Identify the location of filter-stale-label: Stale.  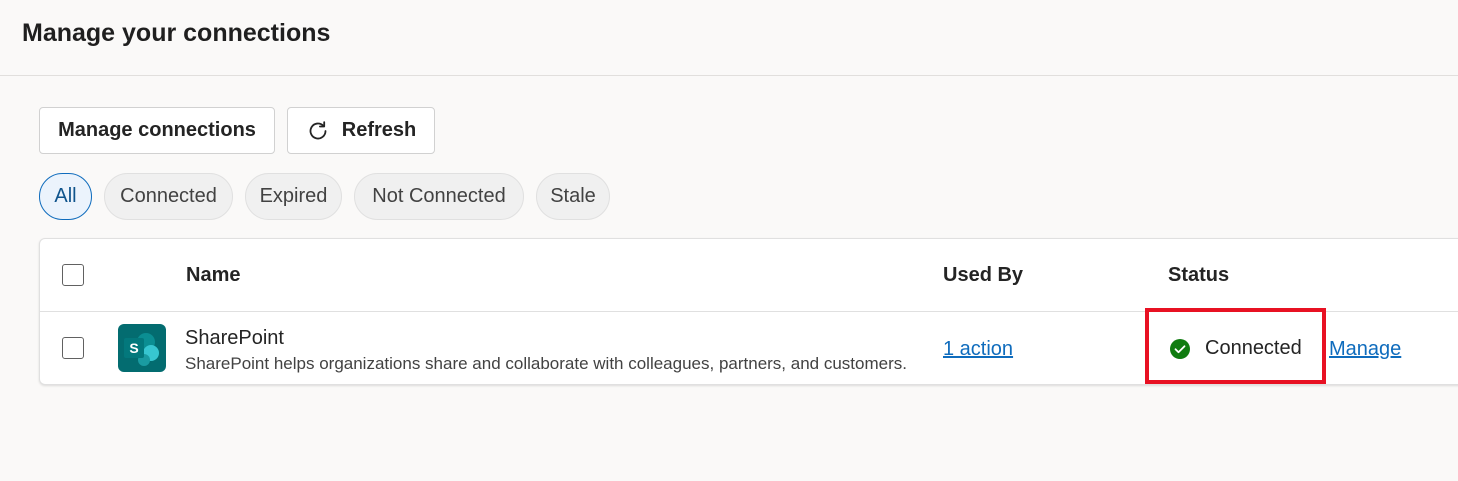
(573, 196).